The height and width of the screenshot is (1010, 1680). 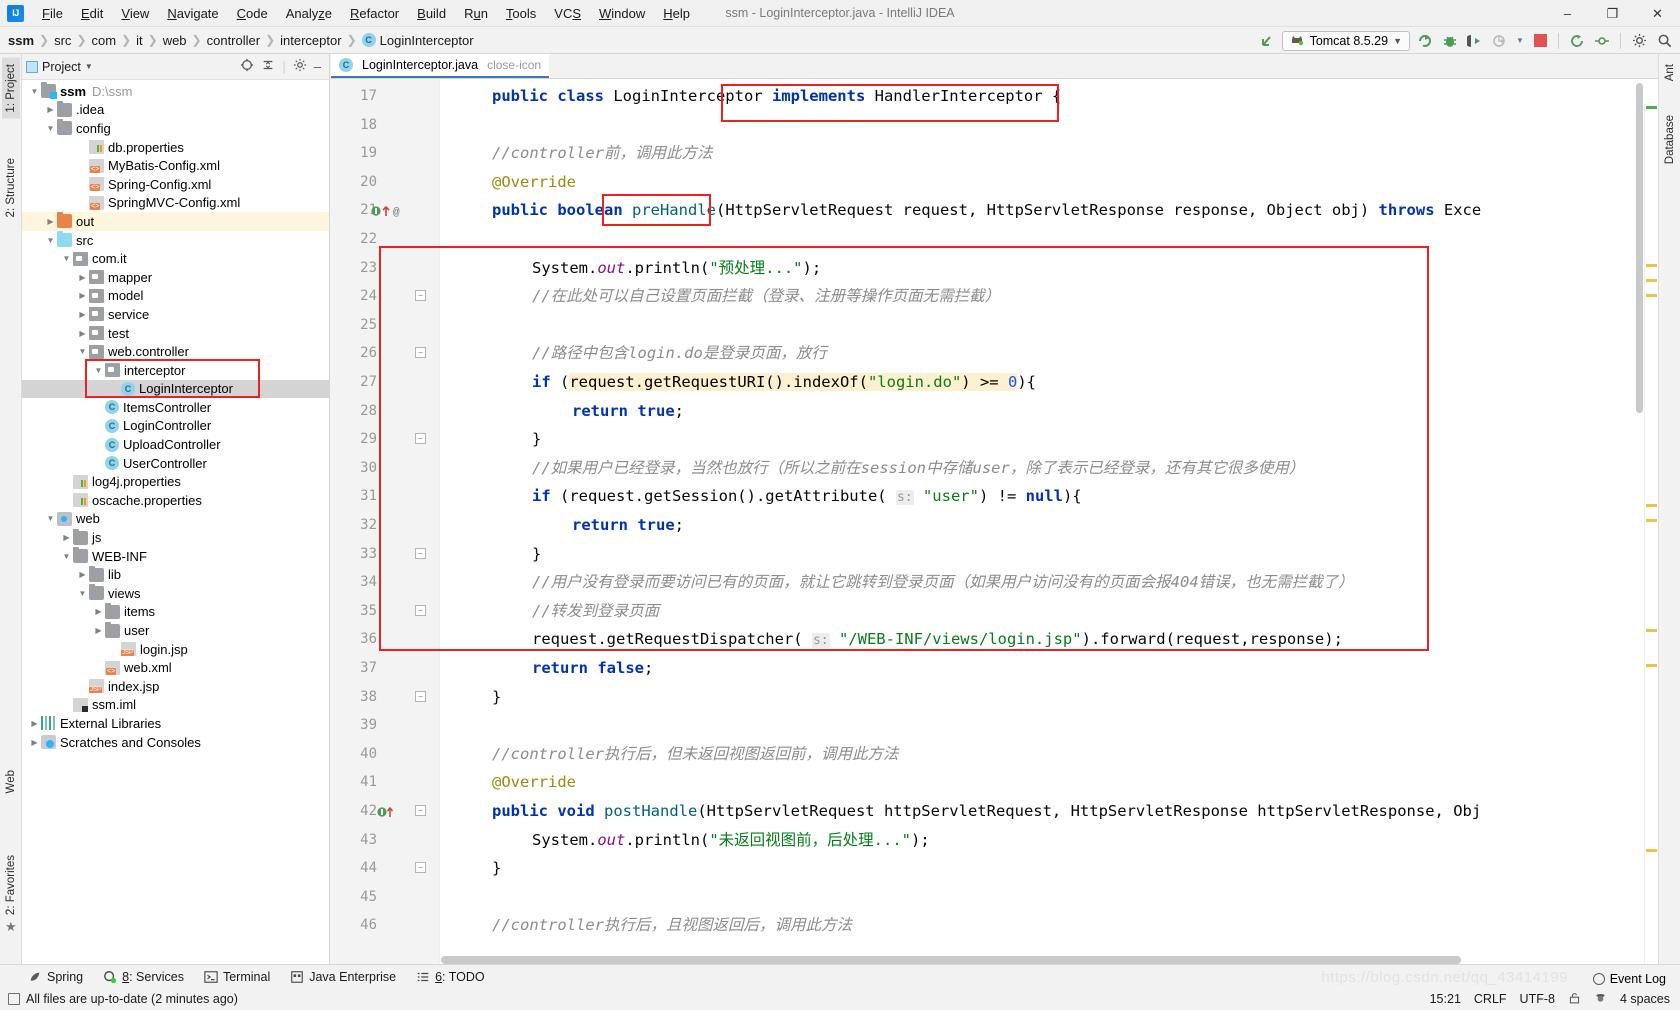 What do you see at coordinates (1475, 41) in the screenshot?
I see `run-with-coverage-icon` at bounding box center [1475, 41].